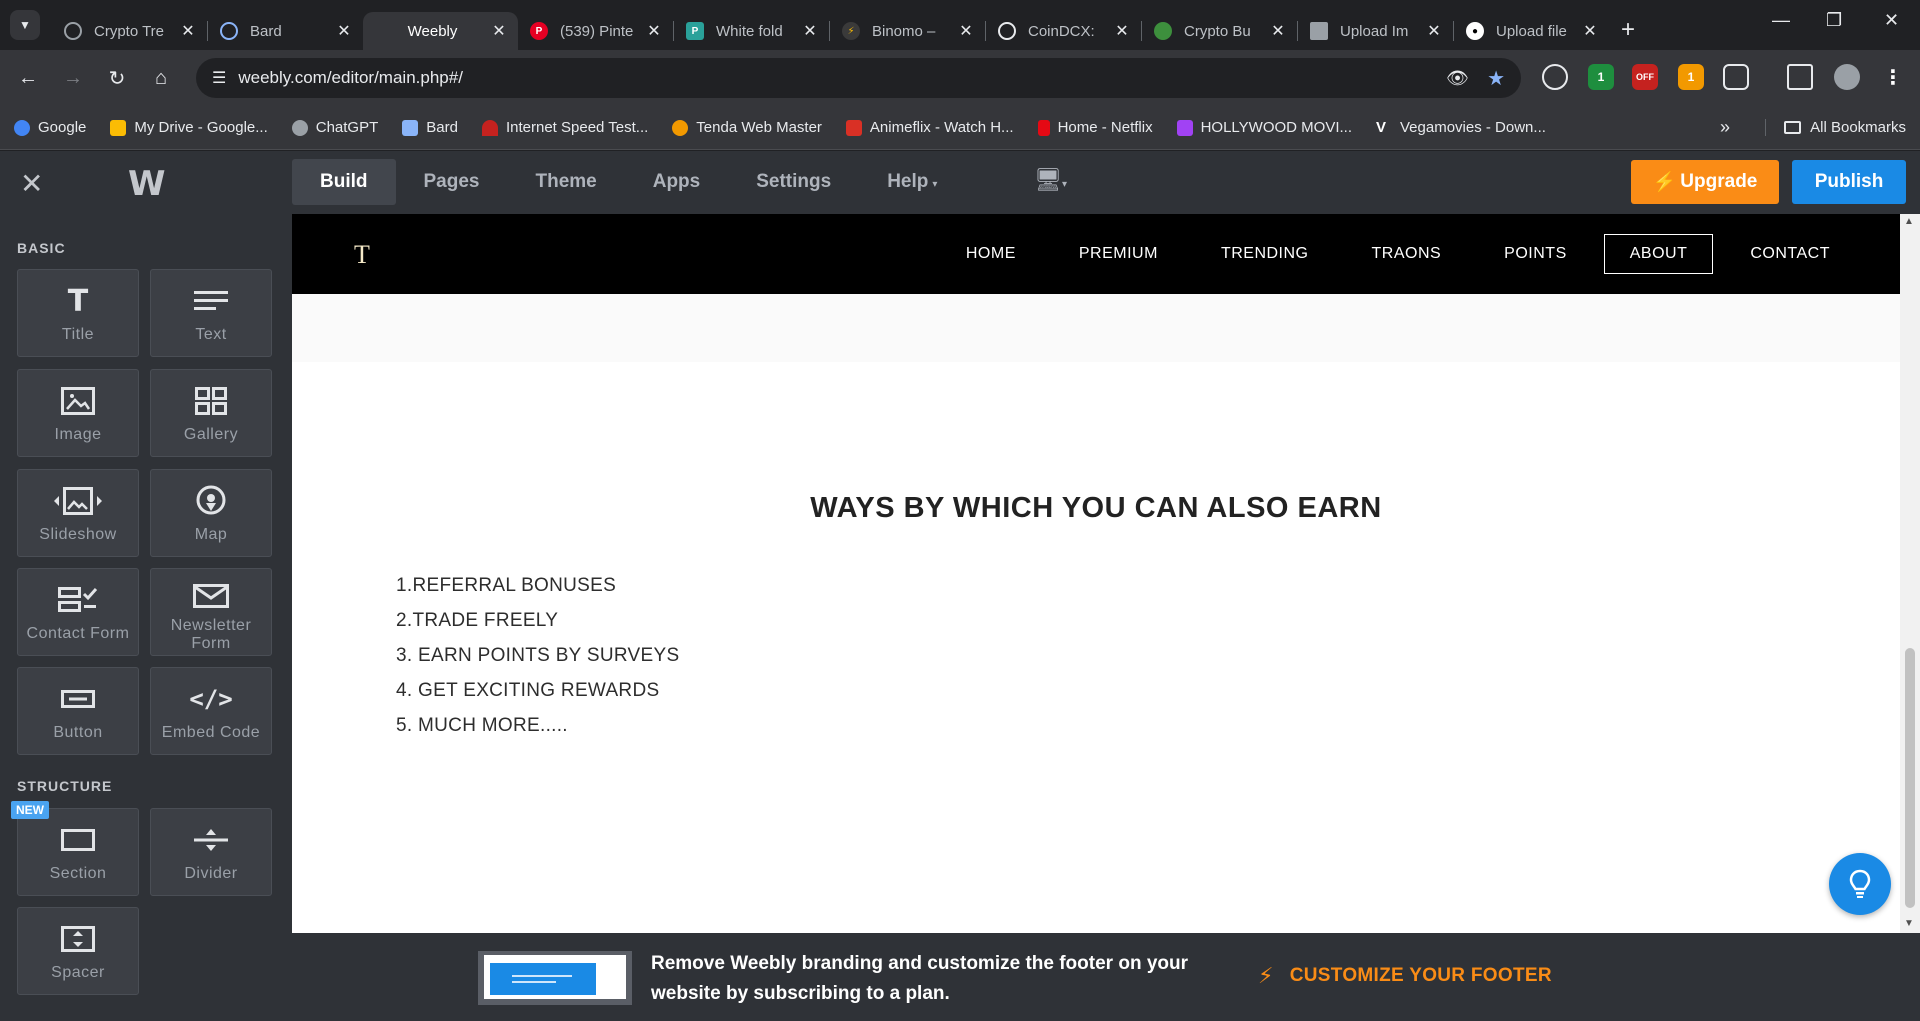 The image size is (1920, 1021). Describe the element at coordinates (1910, 573) in the screenshot. I see `canvas-scrollbar: ▲ ▼` at that location.